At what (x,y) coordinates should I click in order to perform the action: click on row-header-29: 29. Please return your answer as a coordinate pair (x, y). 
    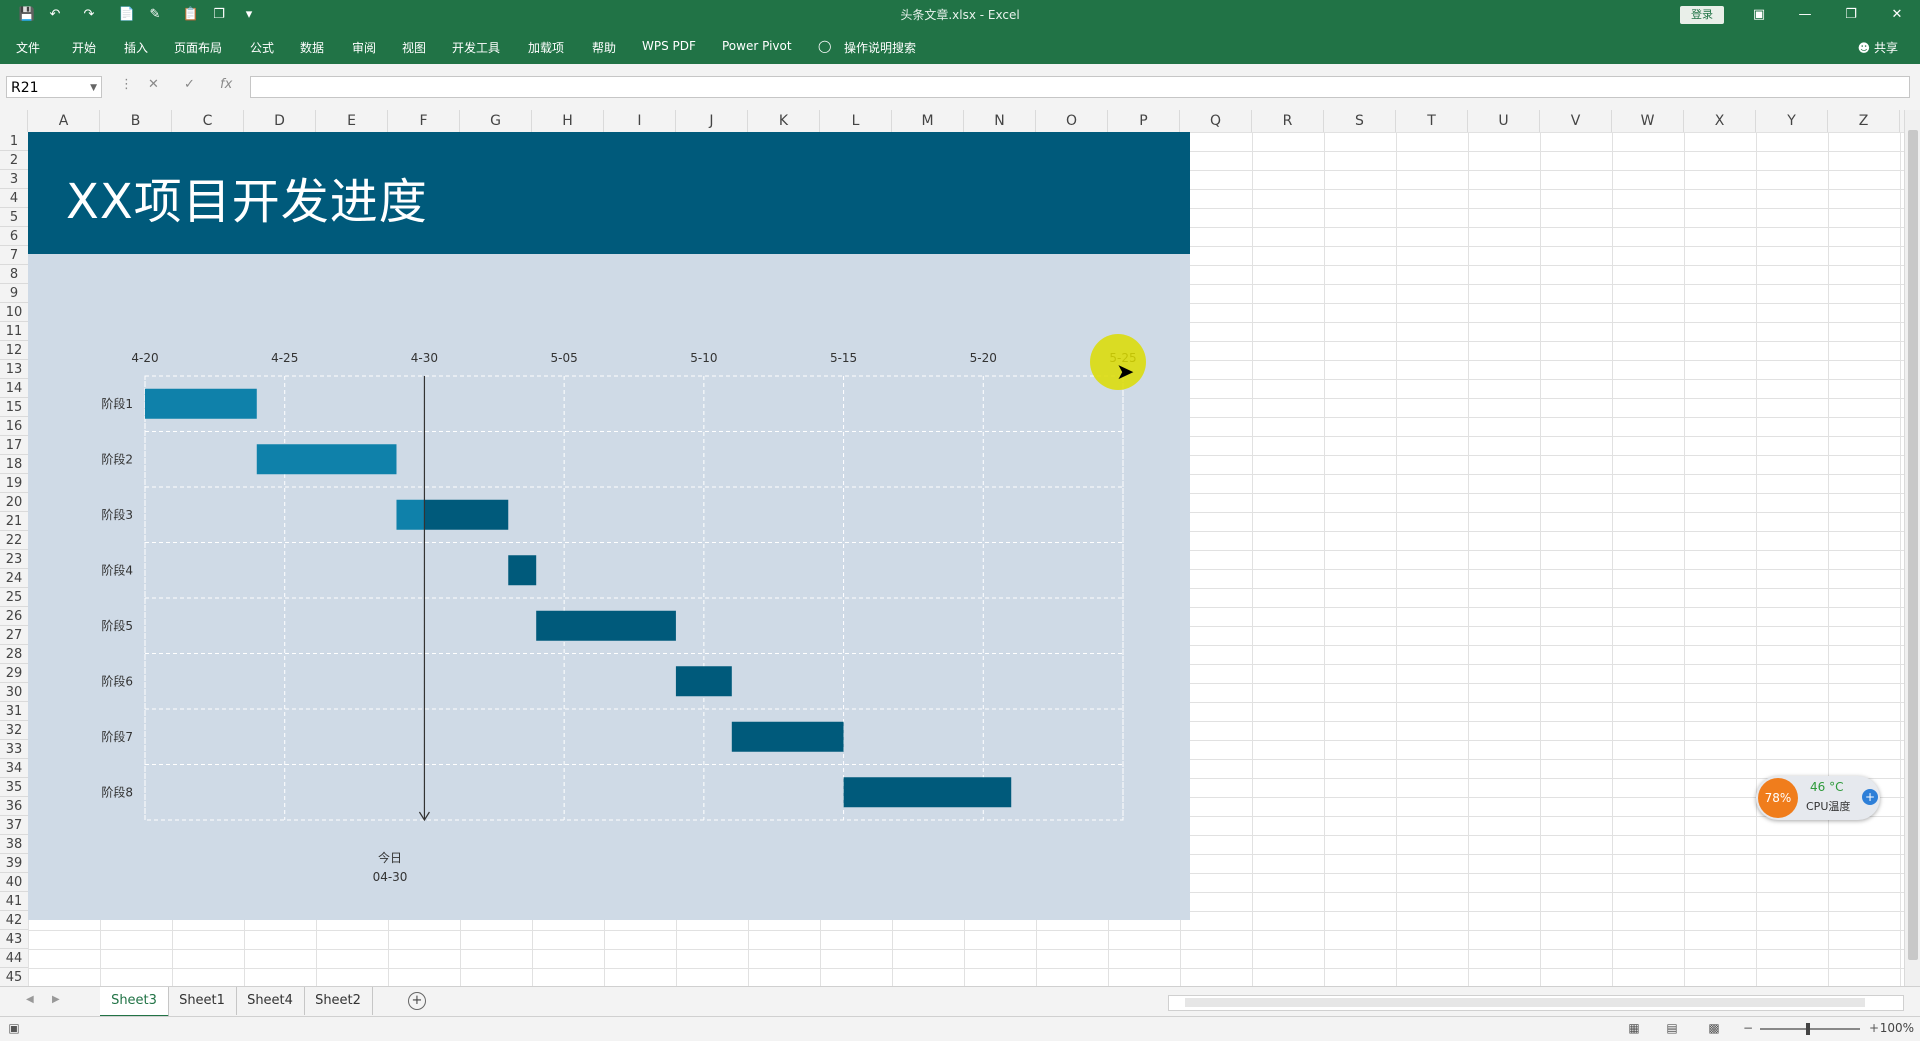
    Looking at the image, I should click on (14, 673).